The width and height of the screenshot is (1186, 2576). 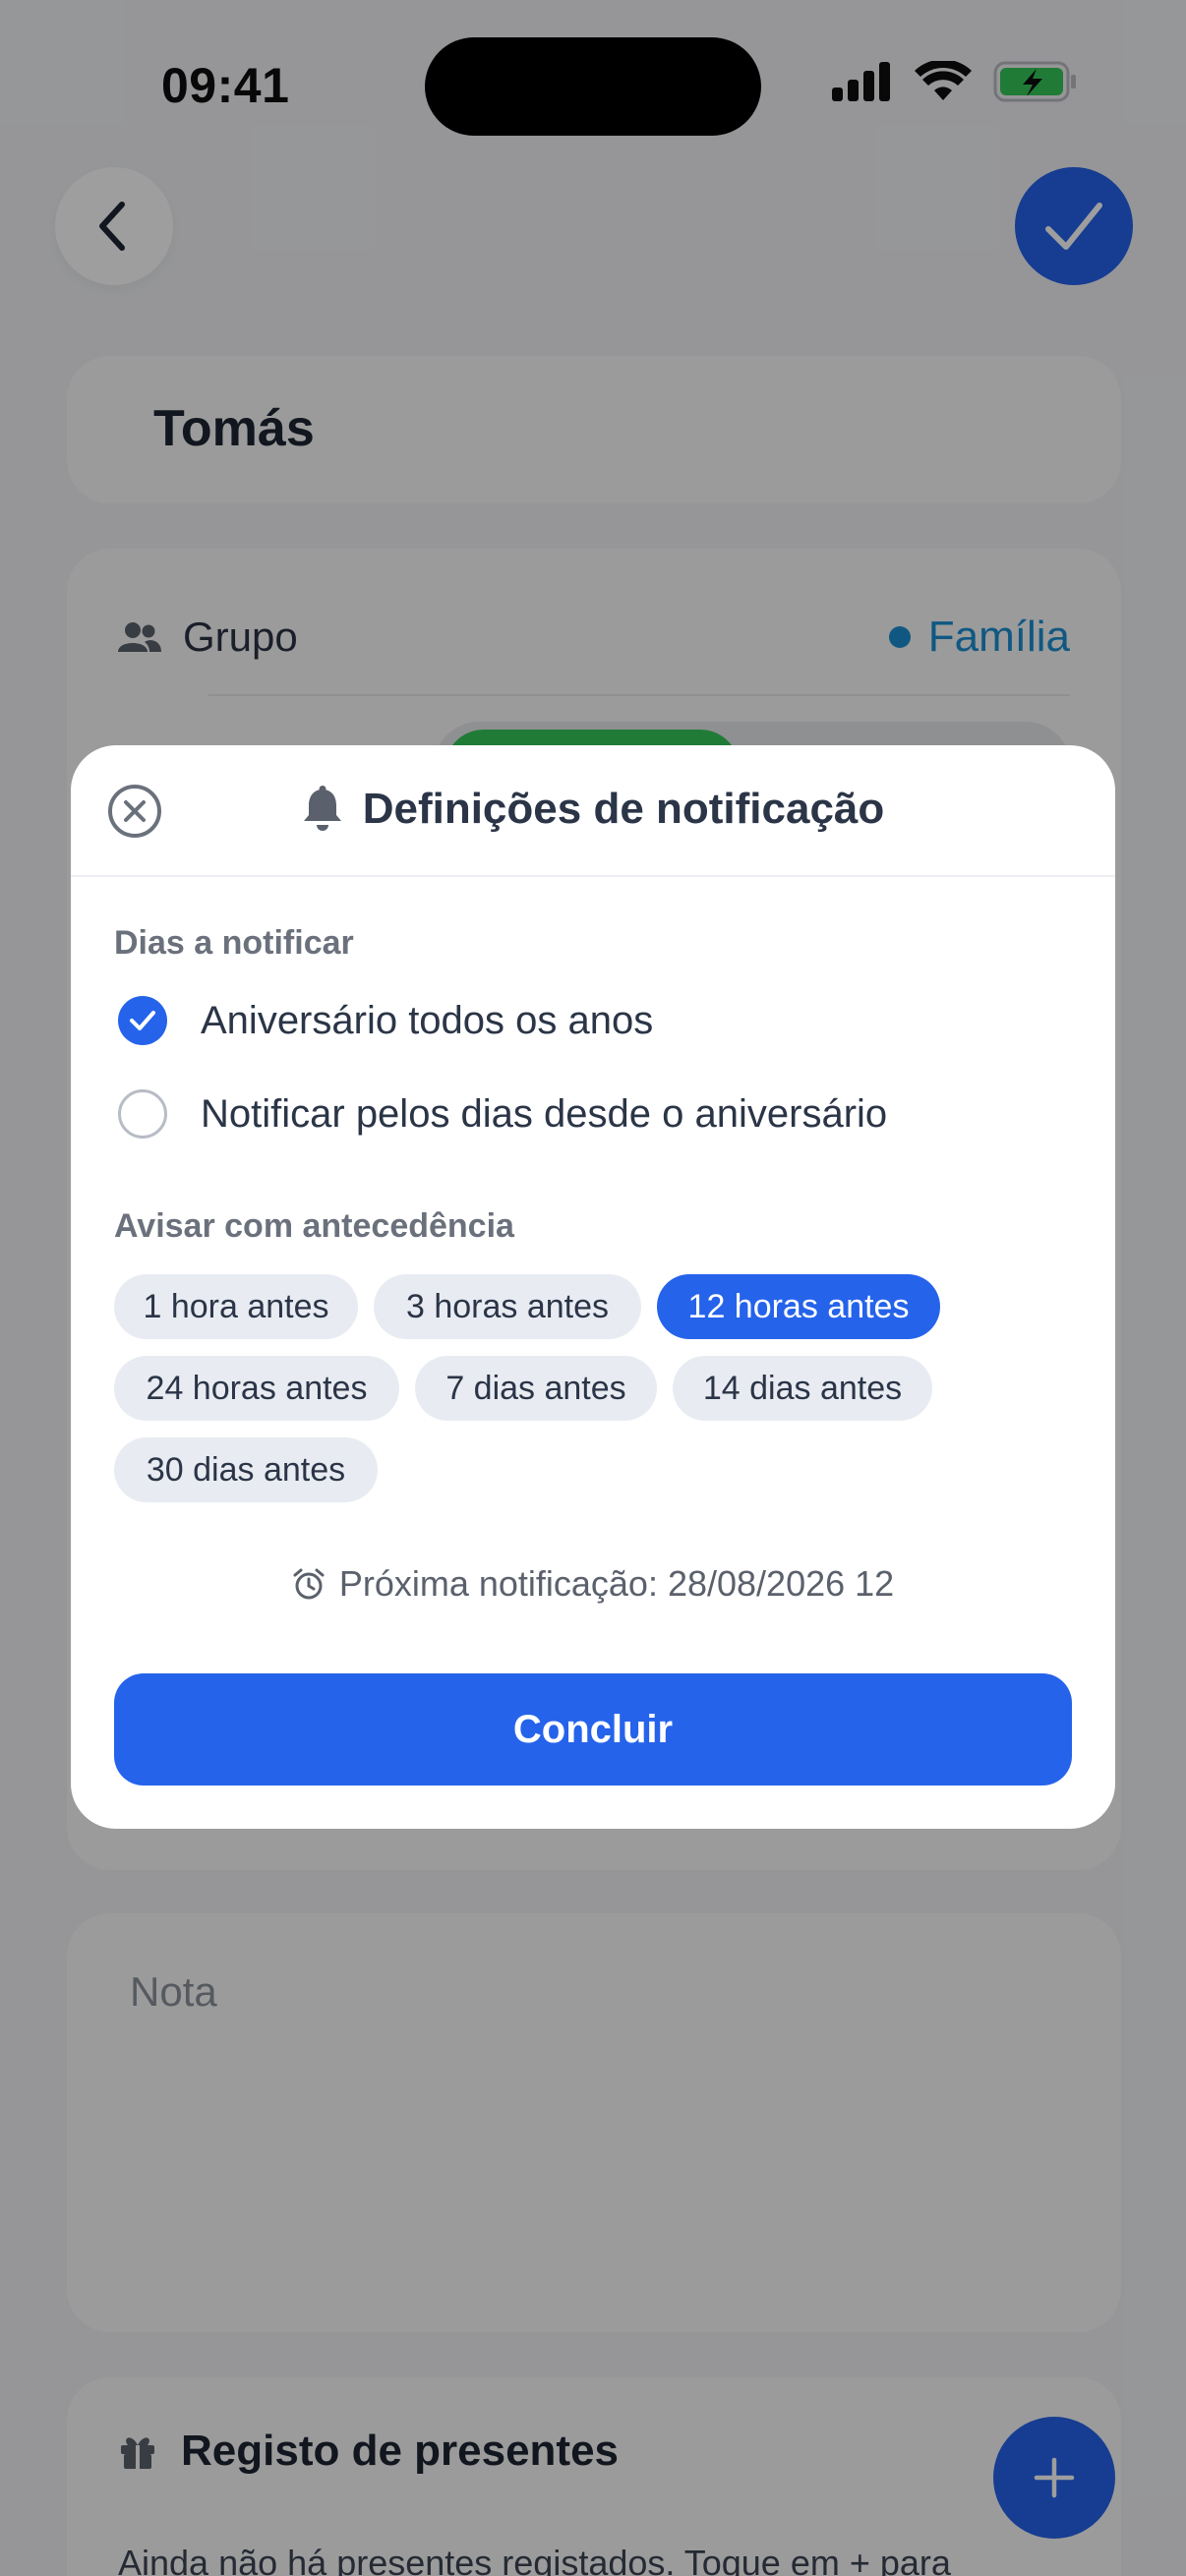 I want to click on modal-header: Definições de notificação, so click(x=593, y=811).